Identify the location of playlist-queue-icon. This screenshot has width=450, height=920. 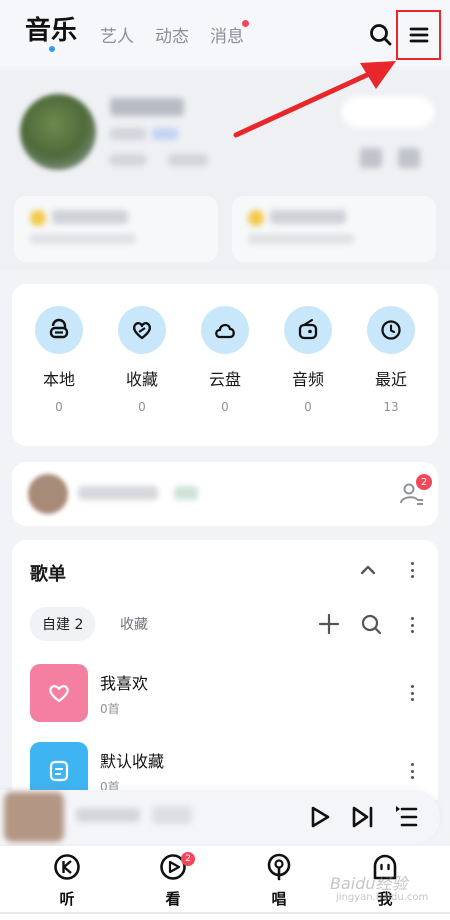
(407, 817).